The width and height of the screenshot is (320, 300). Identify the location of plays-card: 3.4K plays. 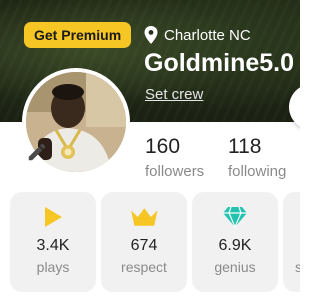
(53, 242).